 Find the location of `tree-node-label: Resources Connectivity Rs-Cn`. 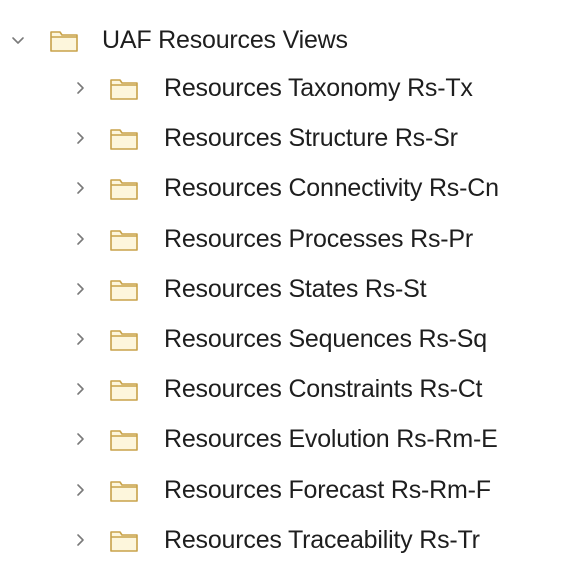

tree-node-label: Resources Connectivity Rs-Cn is located at coordinates (331, 188).